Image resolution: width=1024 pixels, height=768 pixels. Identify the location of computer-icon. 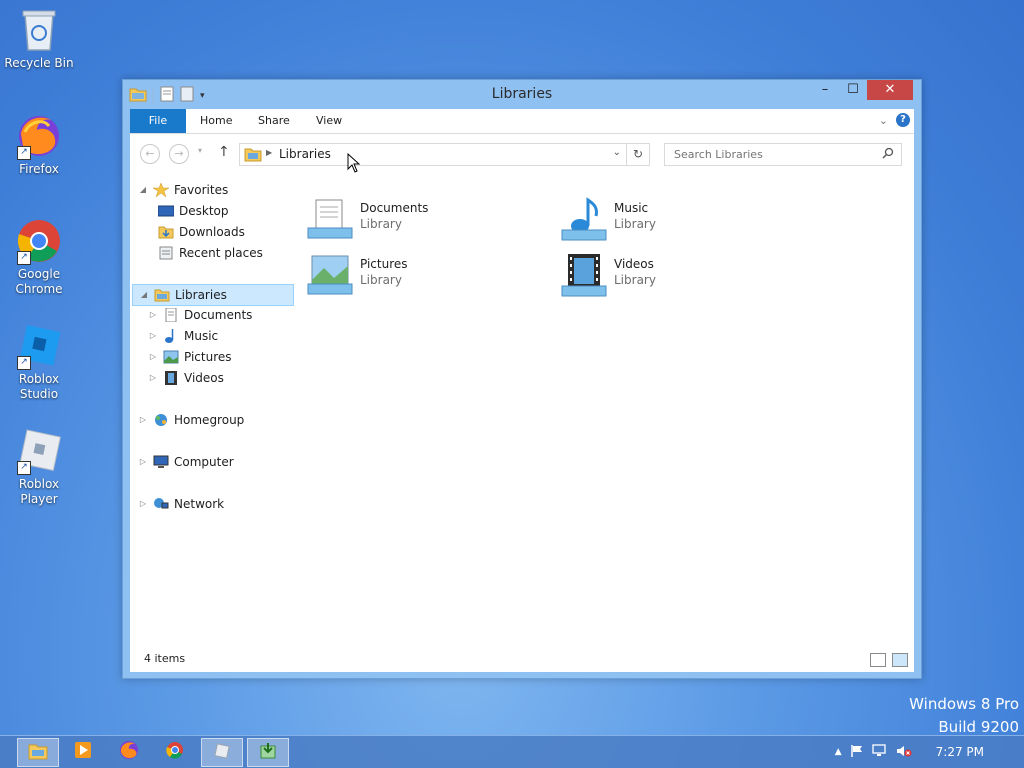
(161, 462).